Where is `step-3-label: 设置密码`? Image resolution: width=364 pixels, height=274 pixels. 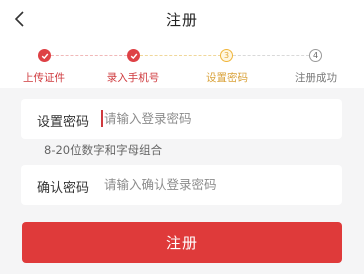 step-3-label: 设置密码 is located at coordinates (227, 78).